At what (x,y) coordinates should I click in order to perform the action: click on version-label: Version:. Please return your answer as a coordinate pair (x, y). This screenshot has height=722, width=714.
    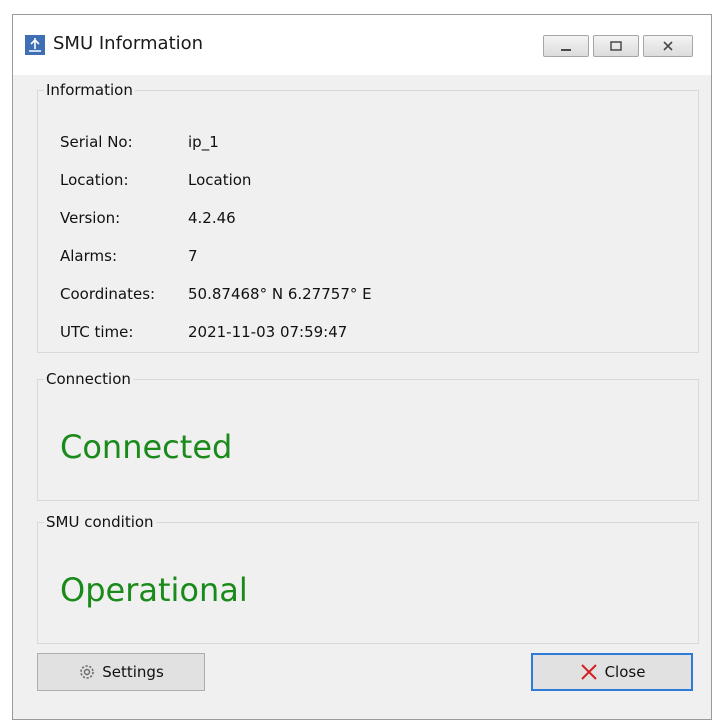
    Looking at the image, I should click on (90, 218).